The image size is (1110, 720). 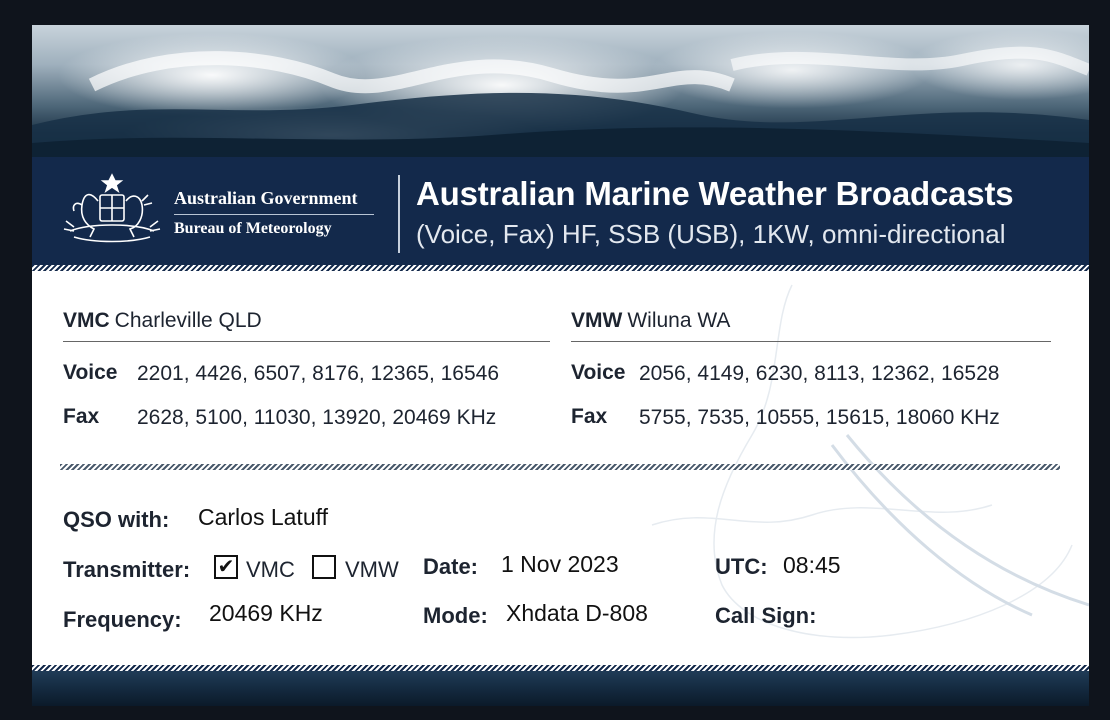 What do you see at coordinates (811, 341) in the screenshot?
I see `station-vmw-rule` at bounding box center [811, 341].